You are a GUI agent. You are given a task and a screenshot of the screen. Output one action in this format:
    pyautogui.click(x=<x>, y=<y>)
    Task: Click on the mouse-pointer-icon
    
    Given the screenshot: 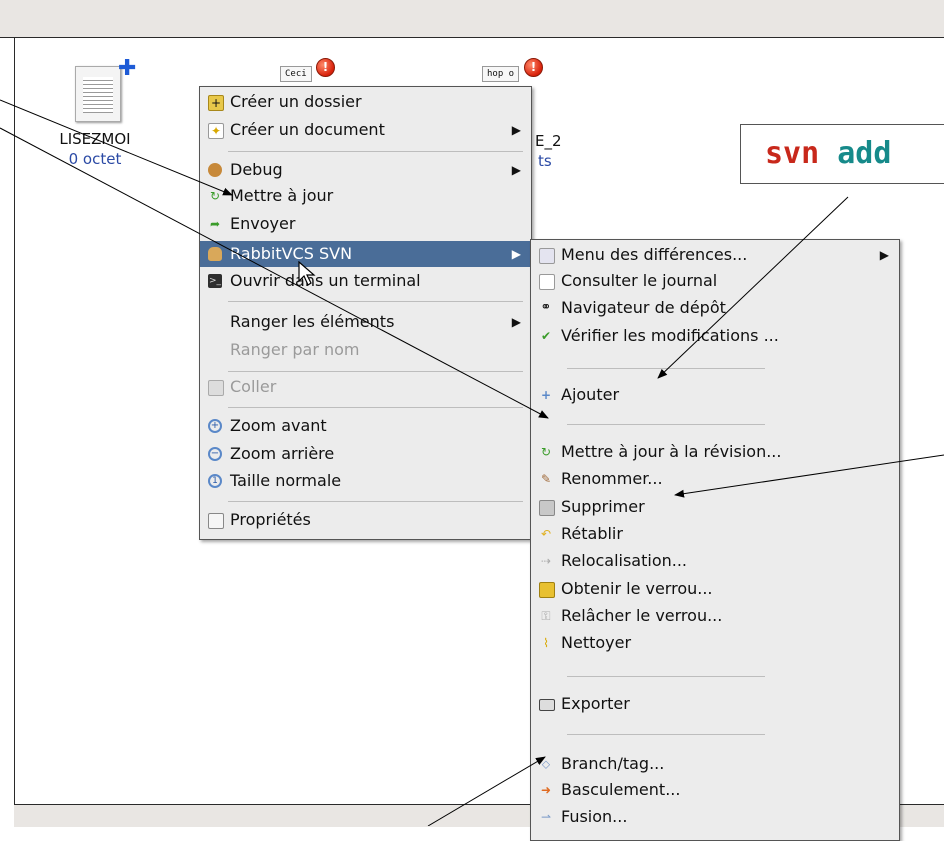 What is the action you would take?
    pyautogui.click(x=307, y=273)
    